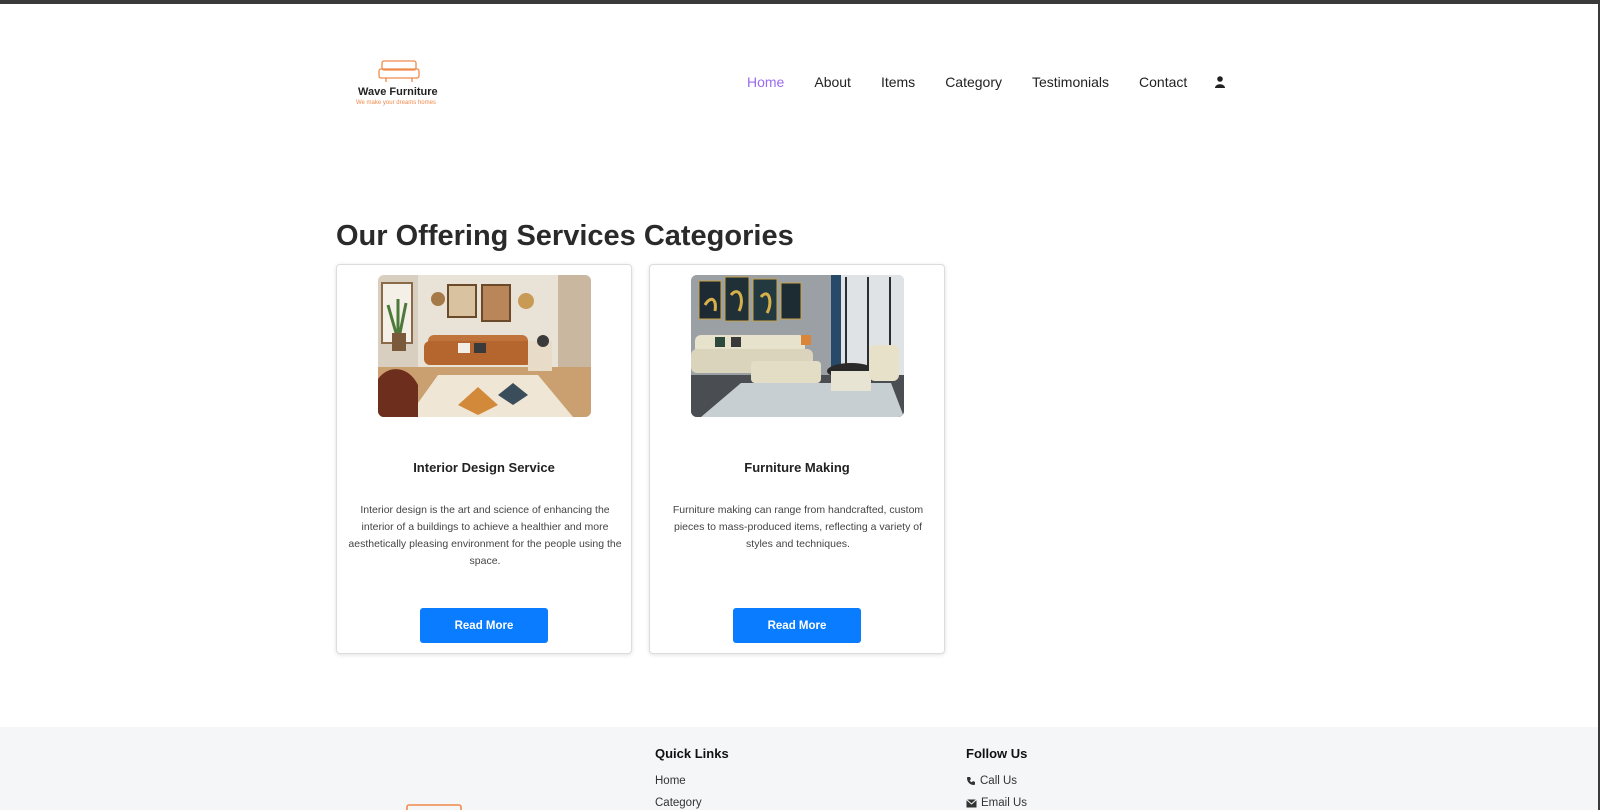  Describe the element at coordinates (765, 82) in the screenshot. I see `nav-home: Home` at that location.